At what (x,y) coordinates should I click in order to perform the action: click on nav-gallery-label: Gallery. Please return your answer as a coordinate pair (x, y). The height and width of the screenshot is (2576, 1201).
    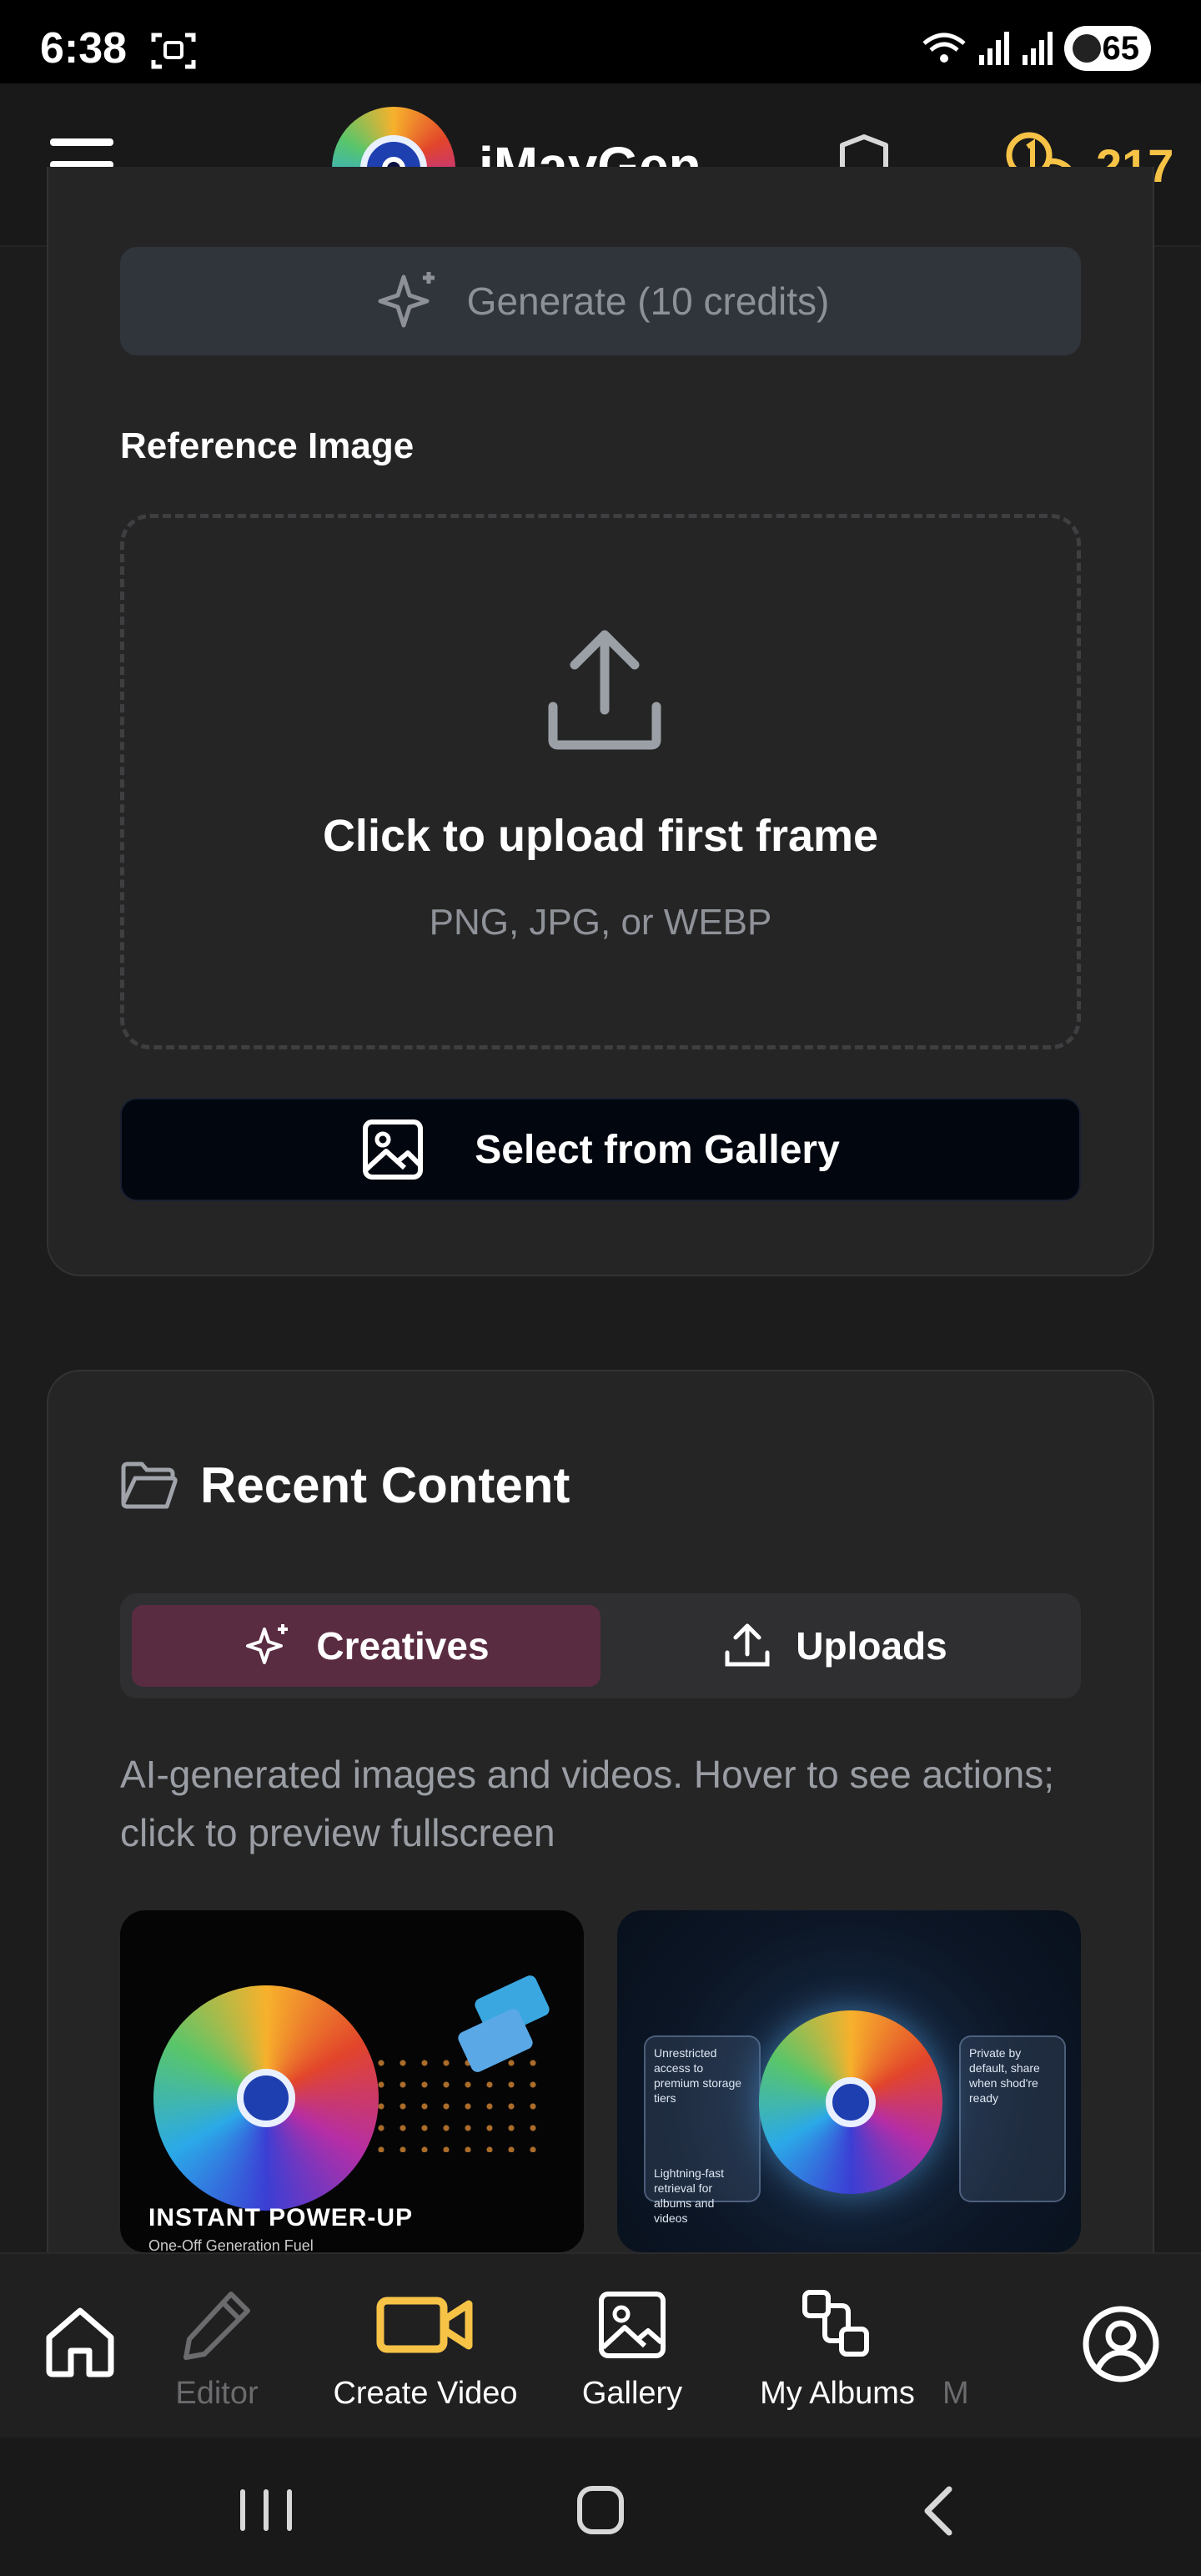
    Looking at the image, I should click on (632, 2393).